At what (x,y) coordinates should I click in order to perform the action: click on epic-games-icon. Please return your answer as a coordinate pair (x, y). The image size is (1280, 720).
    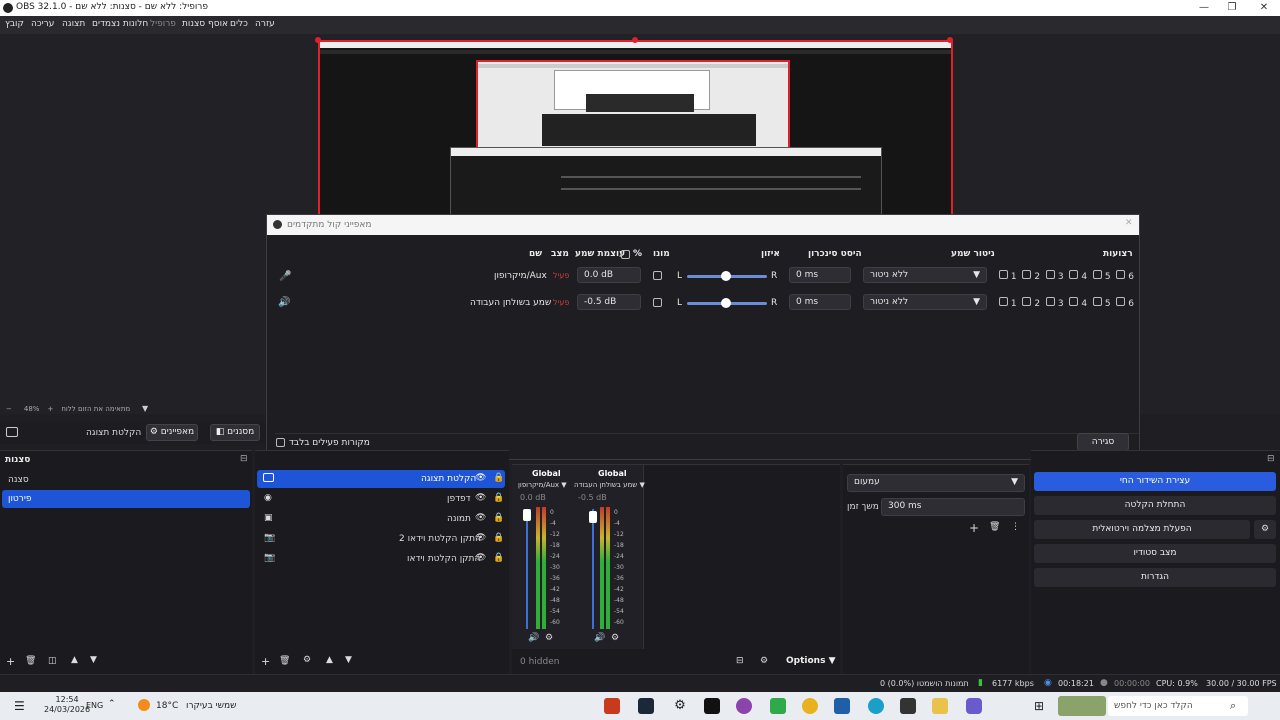
    Looking at the image, I should click on (712, 706).